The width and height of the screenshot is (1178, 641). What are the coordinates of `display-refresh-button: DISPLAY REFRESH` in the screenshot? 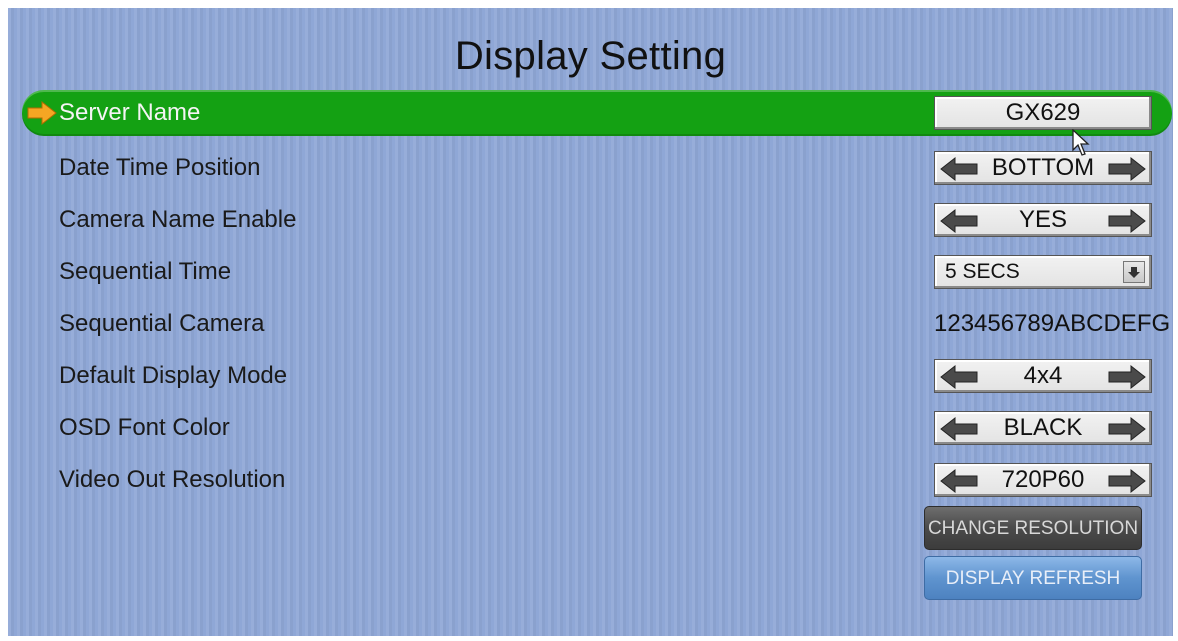 It's located at (1033, 578).